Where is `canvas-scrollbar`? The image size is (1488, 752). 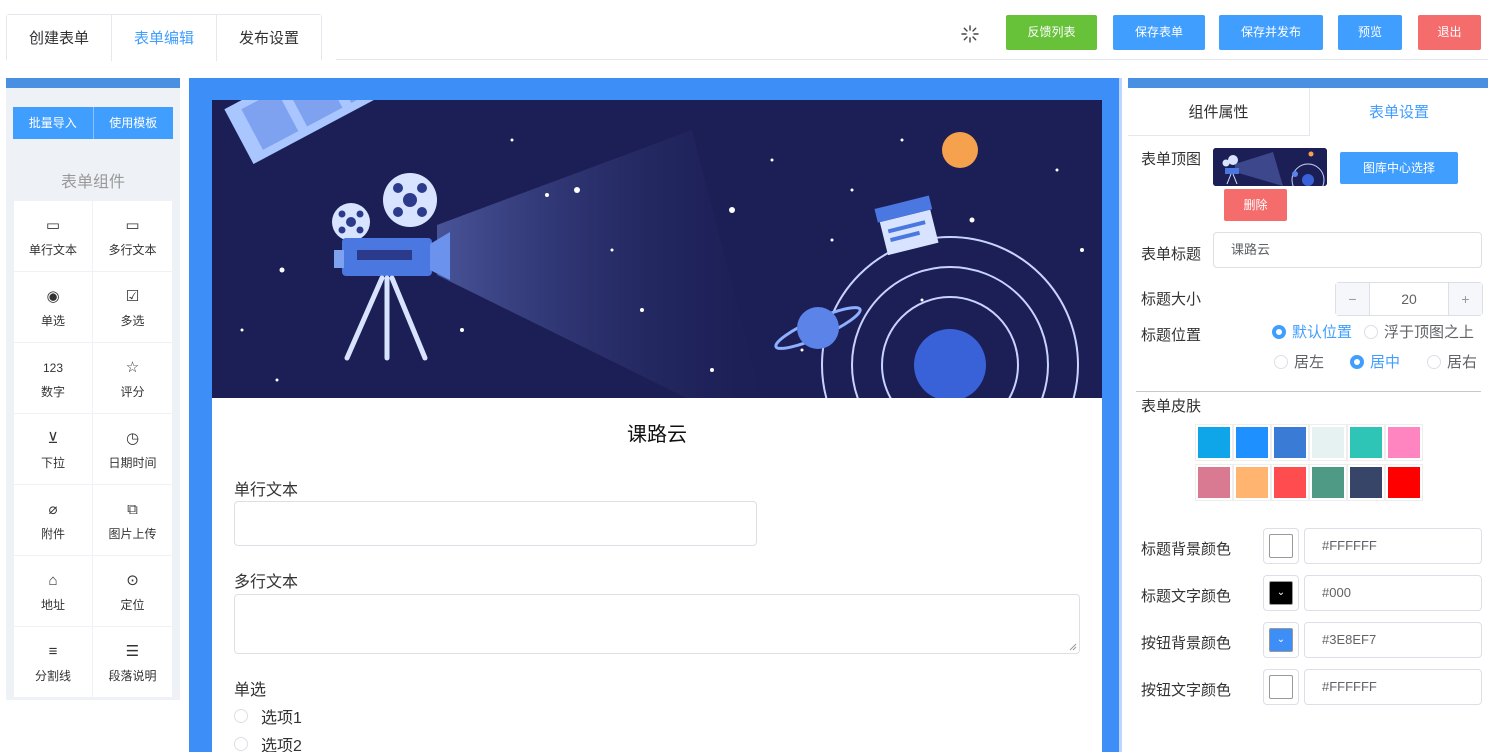
canvas-scrollbar is located at coordinates (1120, 415).